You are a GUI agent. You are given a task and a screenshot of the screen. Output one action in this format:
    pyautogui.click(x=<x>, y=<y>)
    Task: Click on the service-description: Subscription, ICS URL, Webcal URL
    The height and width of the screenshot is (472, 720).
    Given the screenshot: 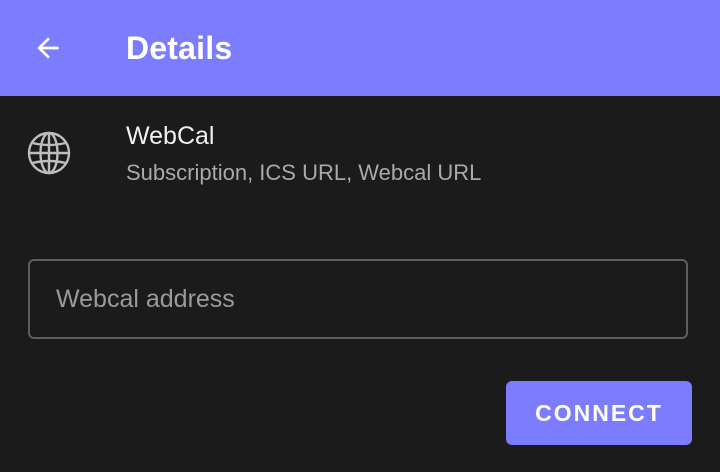 What is the action you would take?
    pyautogui.click(x=304, y=172)
    